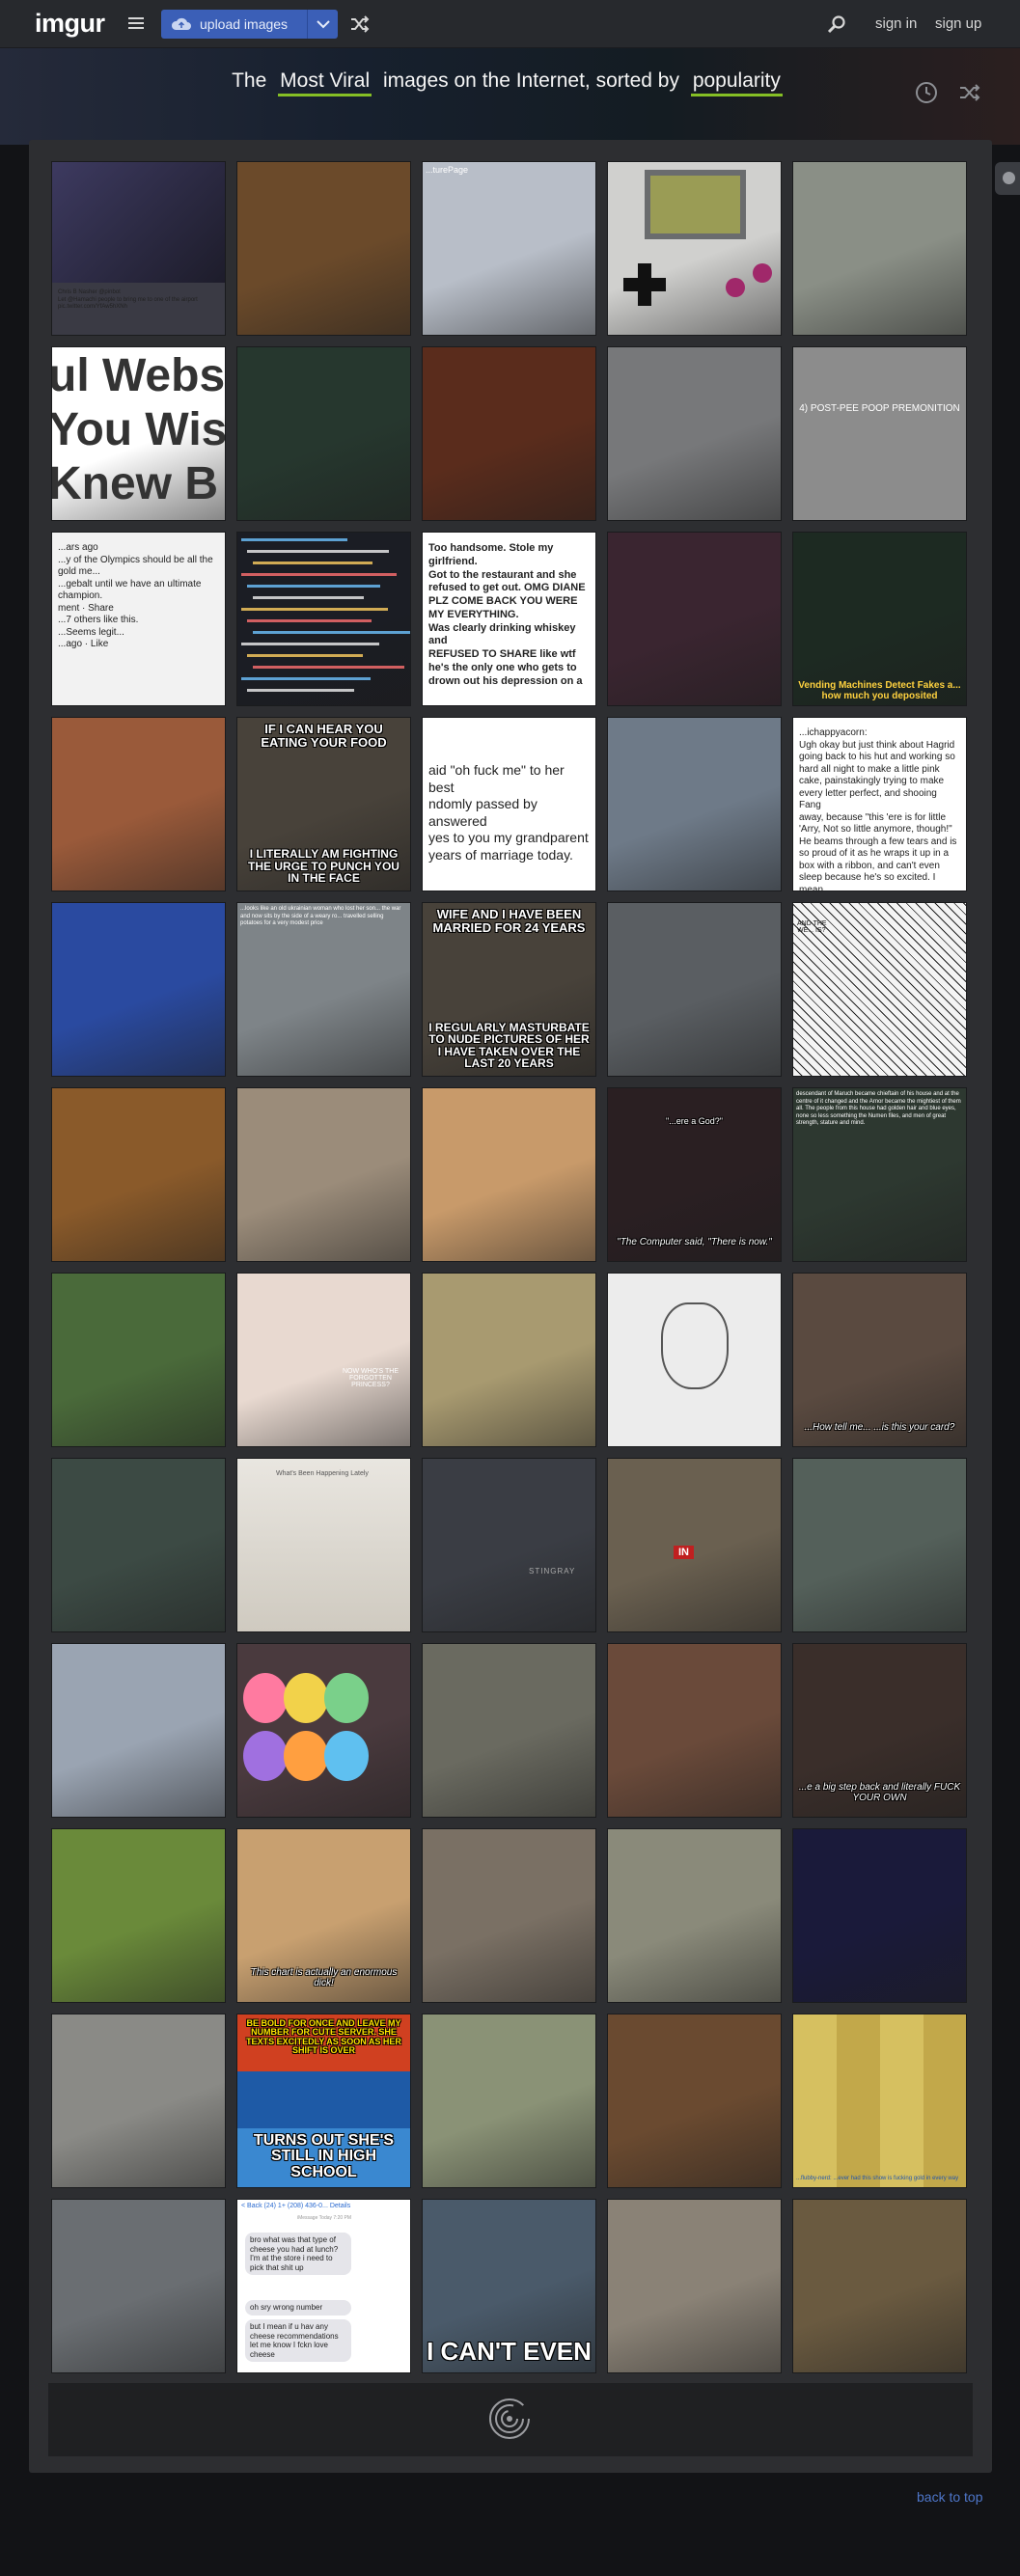 The height and width of the screenshot is (2576, 1020). I want to click on gallery-thumbnail: This chart is actually an enormous dick!, so click(323, 1915).